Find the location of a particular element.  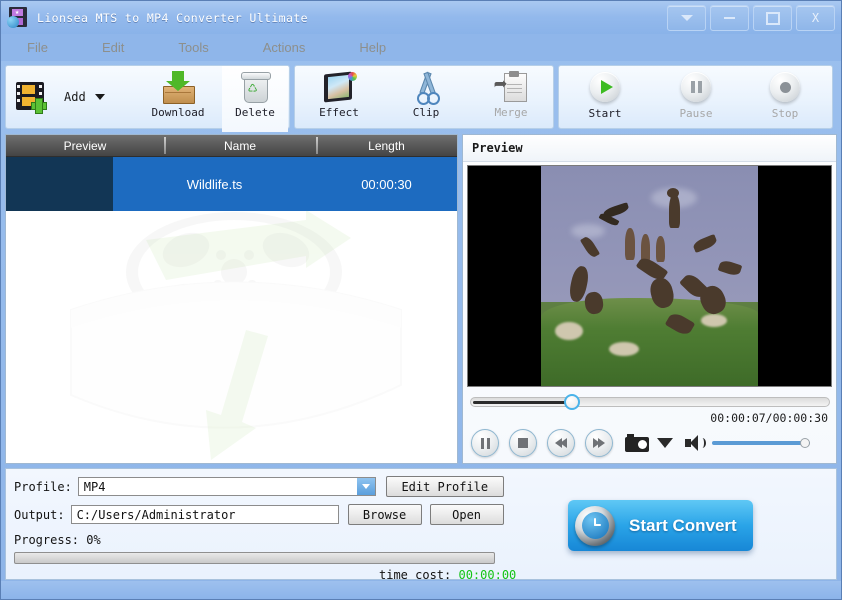

merge-label: Merge is located at coordinates (511, 112).